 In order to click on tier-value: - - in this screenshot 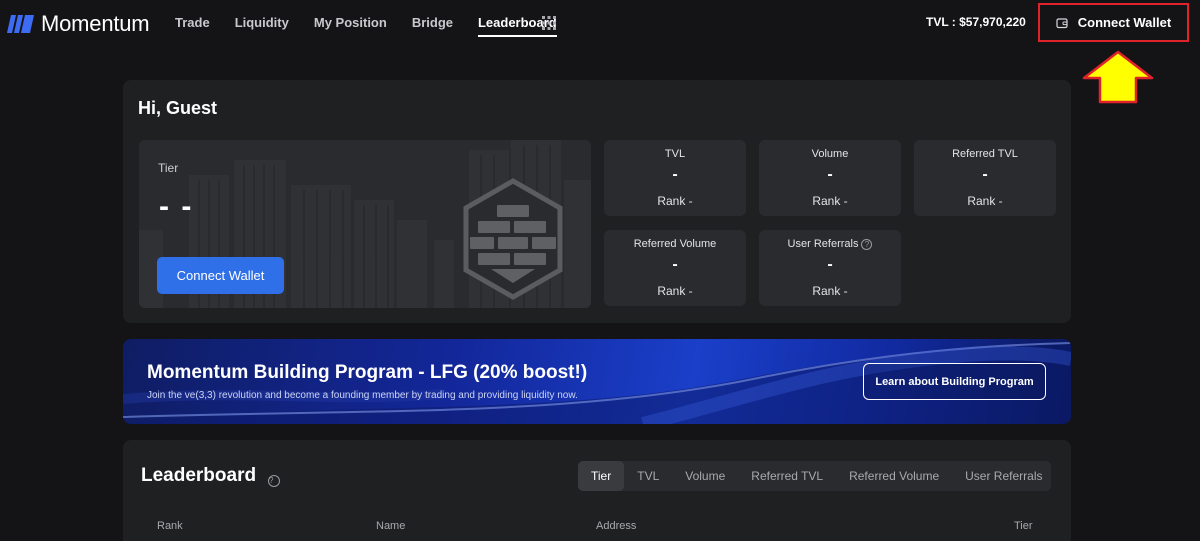, I will do `click(176, 206)`.